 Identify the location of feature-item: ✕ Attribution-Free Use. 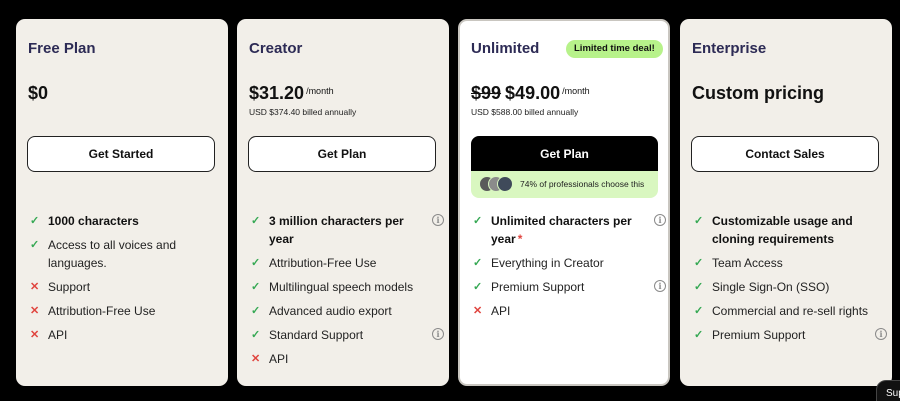
(93, 311).